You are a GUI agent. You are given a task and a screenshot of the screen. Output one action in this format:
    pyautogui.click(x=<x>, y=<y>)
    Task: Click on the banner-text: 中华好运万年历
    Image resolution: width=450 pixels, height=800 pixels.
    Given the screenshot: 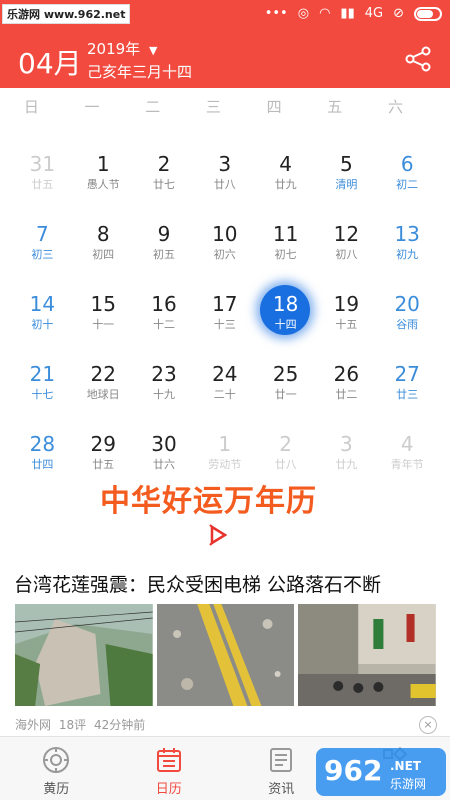 What is the action you would take?
    pyautogui.click(x=208, y=501)
    